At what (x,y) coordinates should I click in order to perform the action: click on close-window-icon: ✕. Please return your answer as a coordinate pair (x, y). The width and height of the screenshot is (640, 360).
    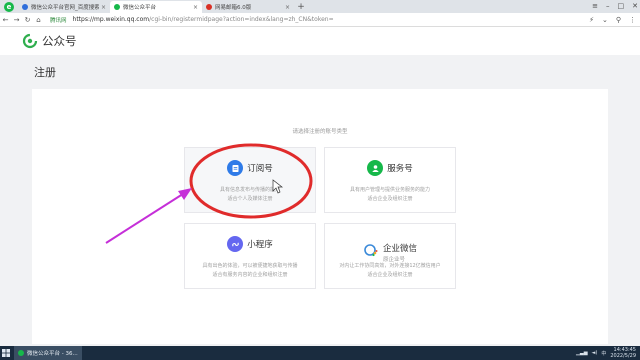
    Looking at the image, I should click on (635, 6).